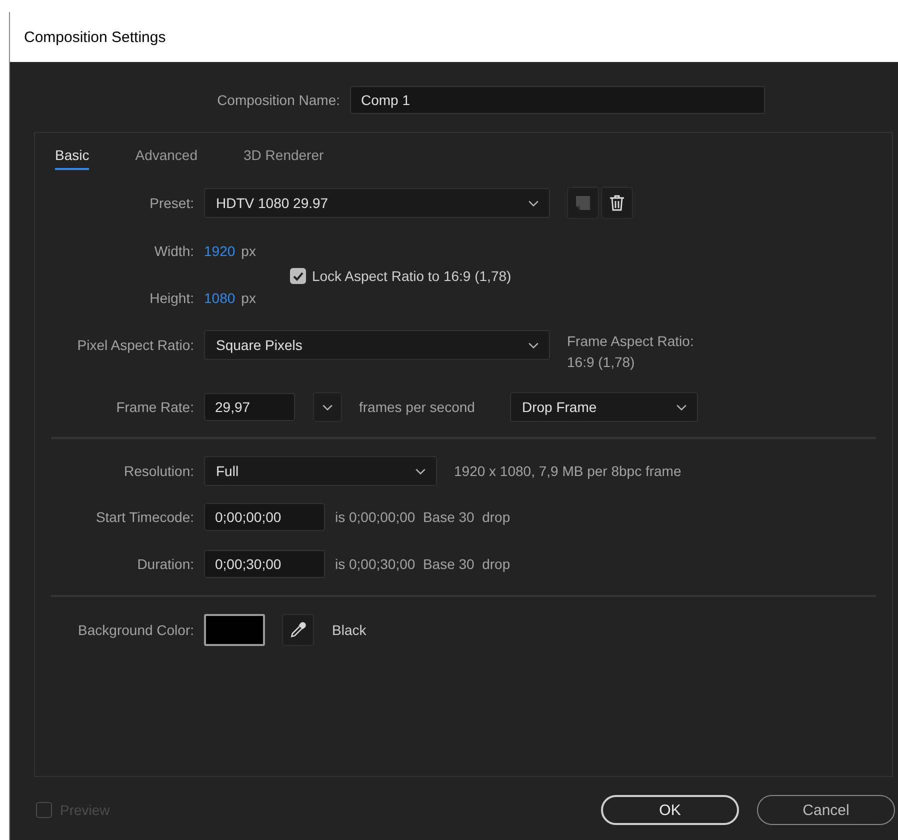  Describe the element at coordinates (135, 345) in the screenshot. I see `field-label: Pixel Aspect Ratio:` at that location.